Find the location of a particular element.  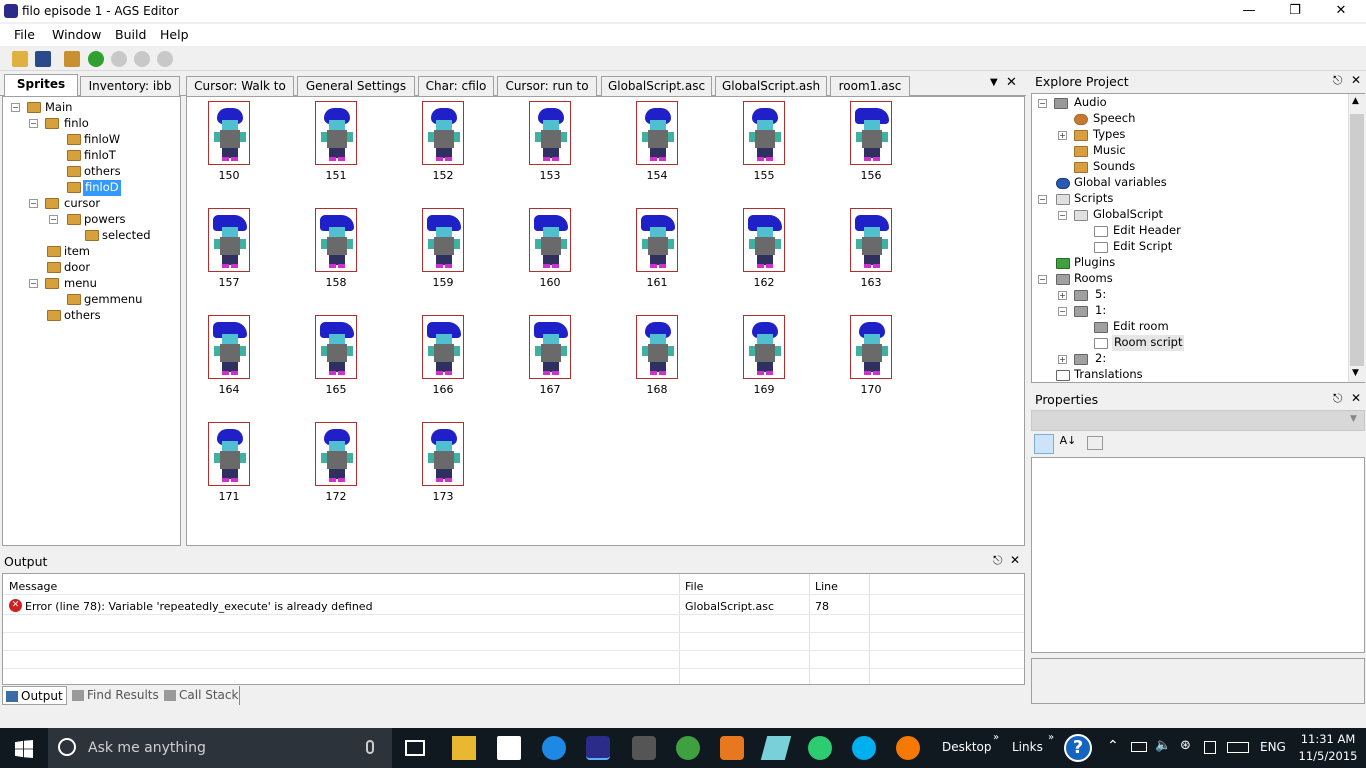

help-icon: ? is located at coordinates (1078, 748).